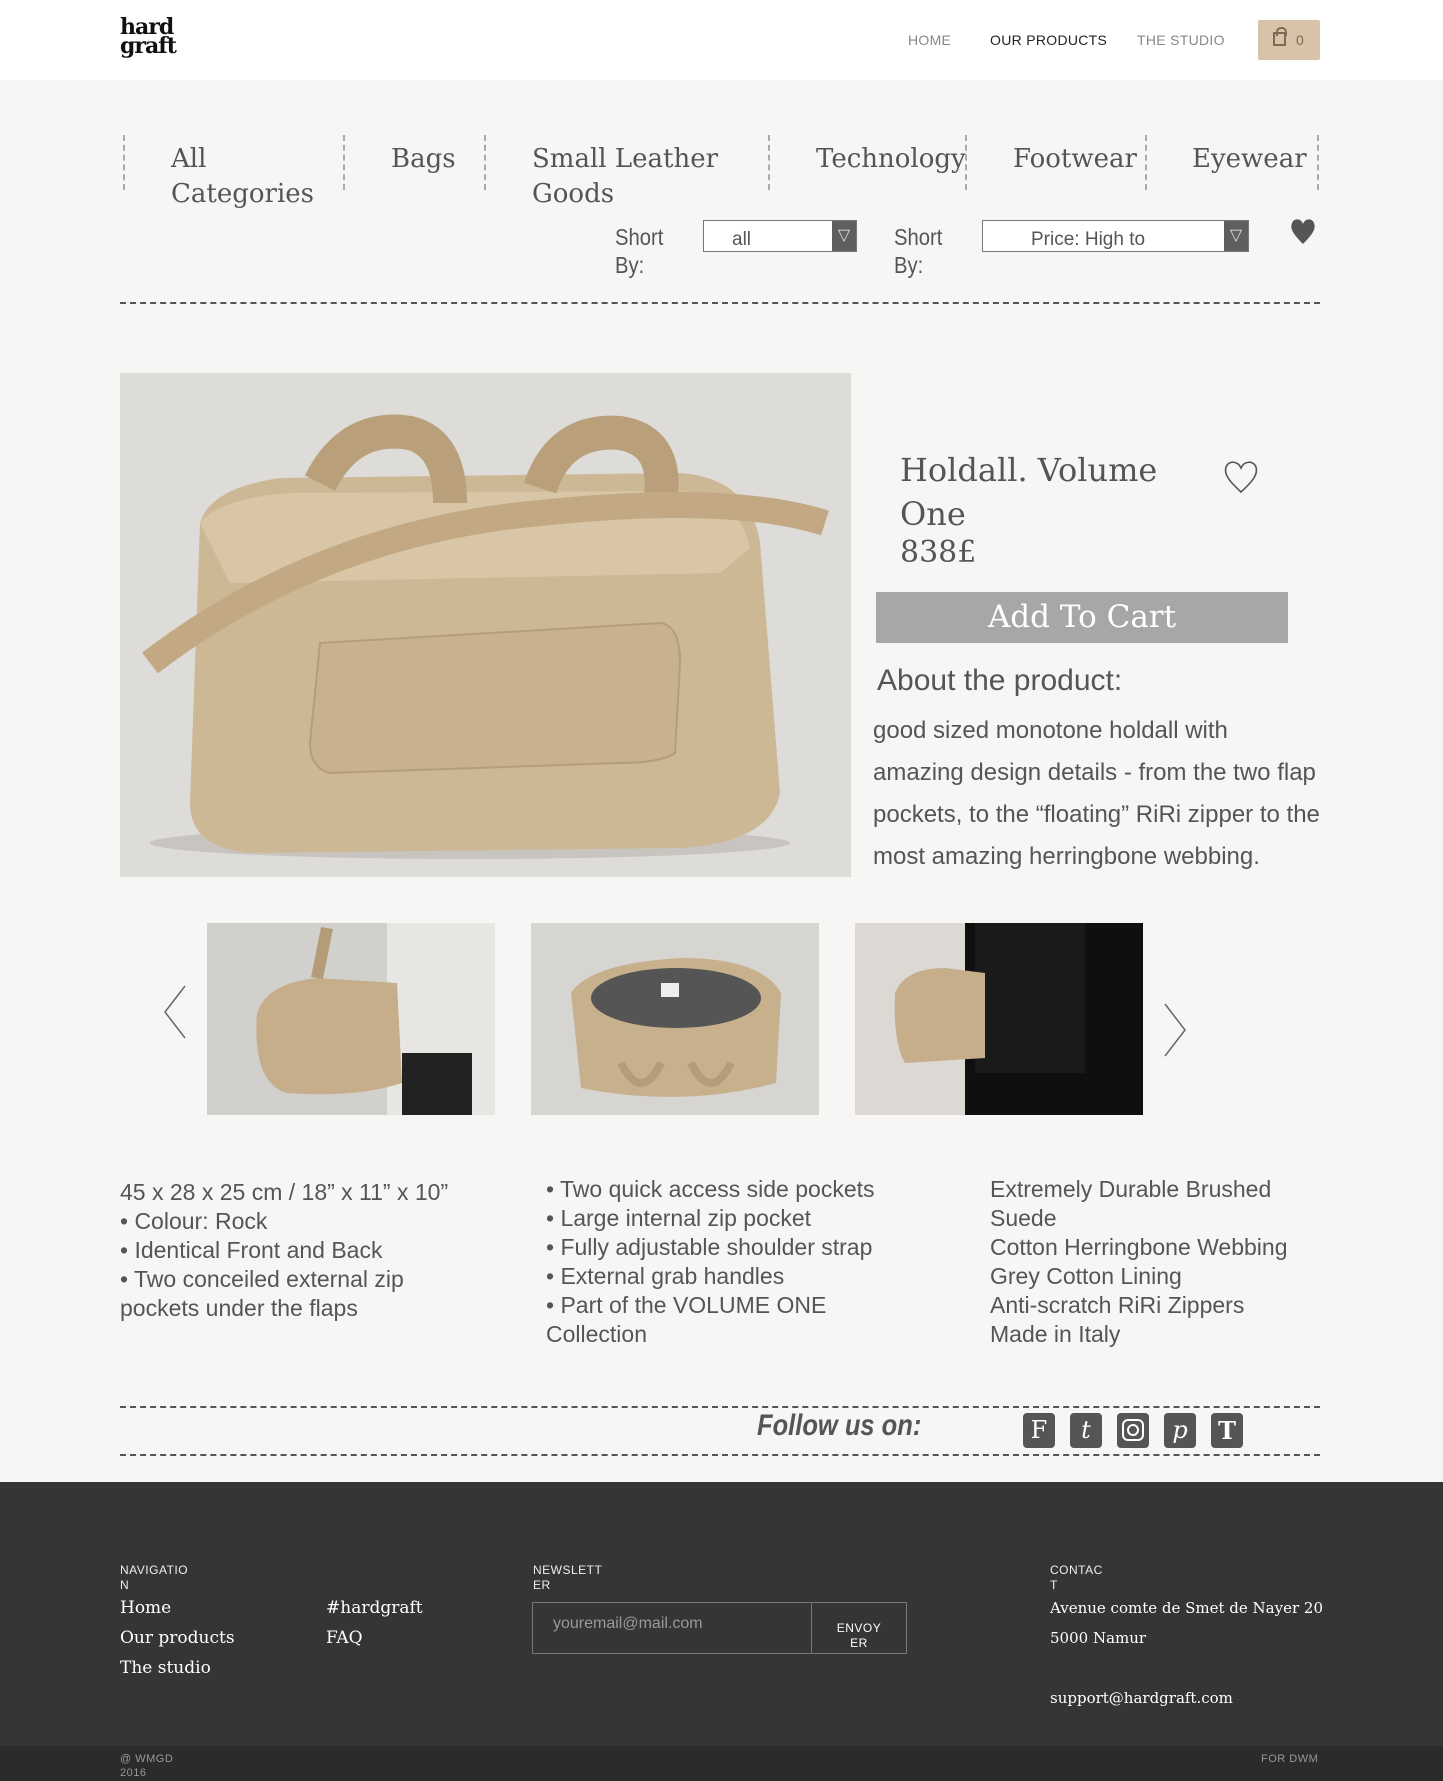 This screenshot has width=1443, height=1781. What do you see at coordinates (194, 1221) in the screenshot?
I see `detail-line: • Colour: Rock` at bounding box center [194, 1221].